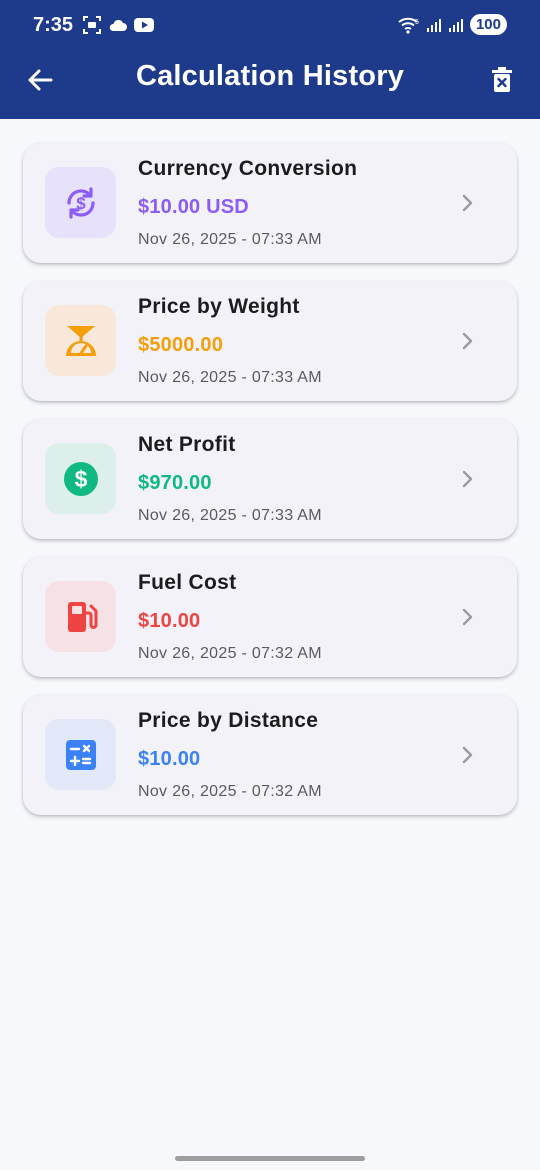  I want to click on scale-icon, so click(80, 340).